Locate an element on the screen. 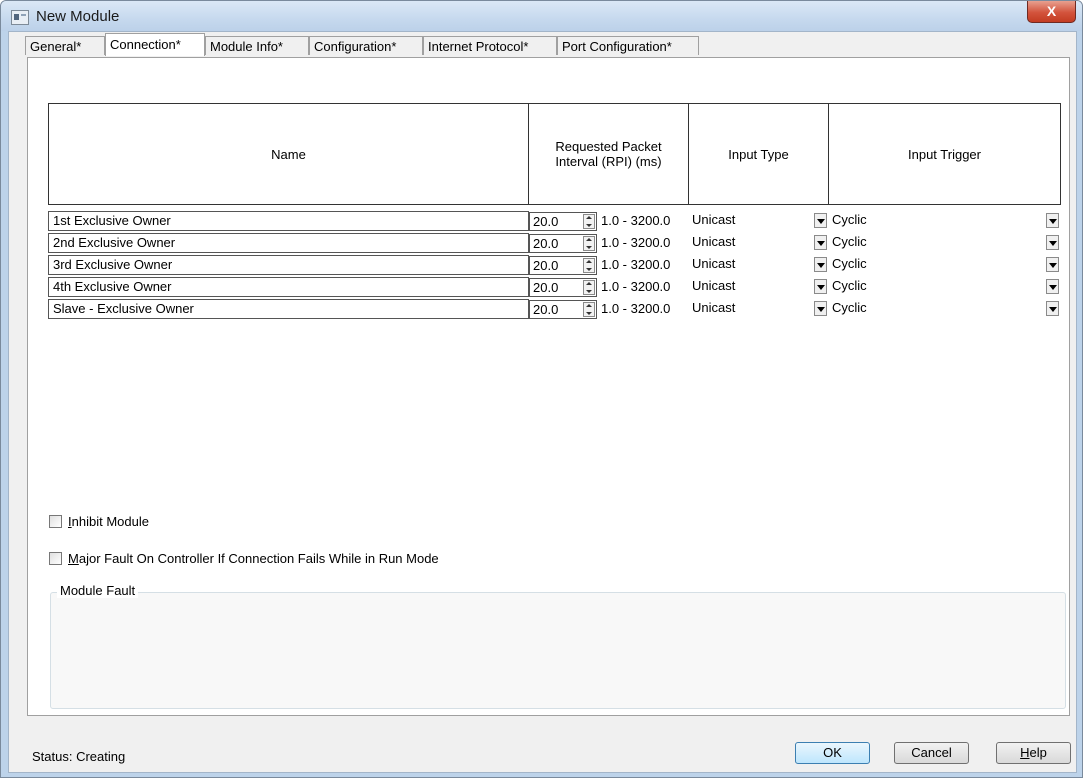 The image size is (1083, 778). tab-connection: Connection* is located at coordinates (155, 44).